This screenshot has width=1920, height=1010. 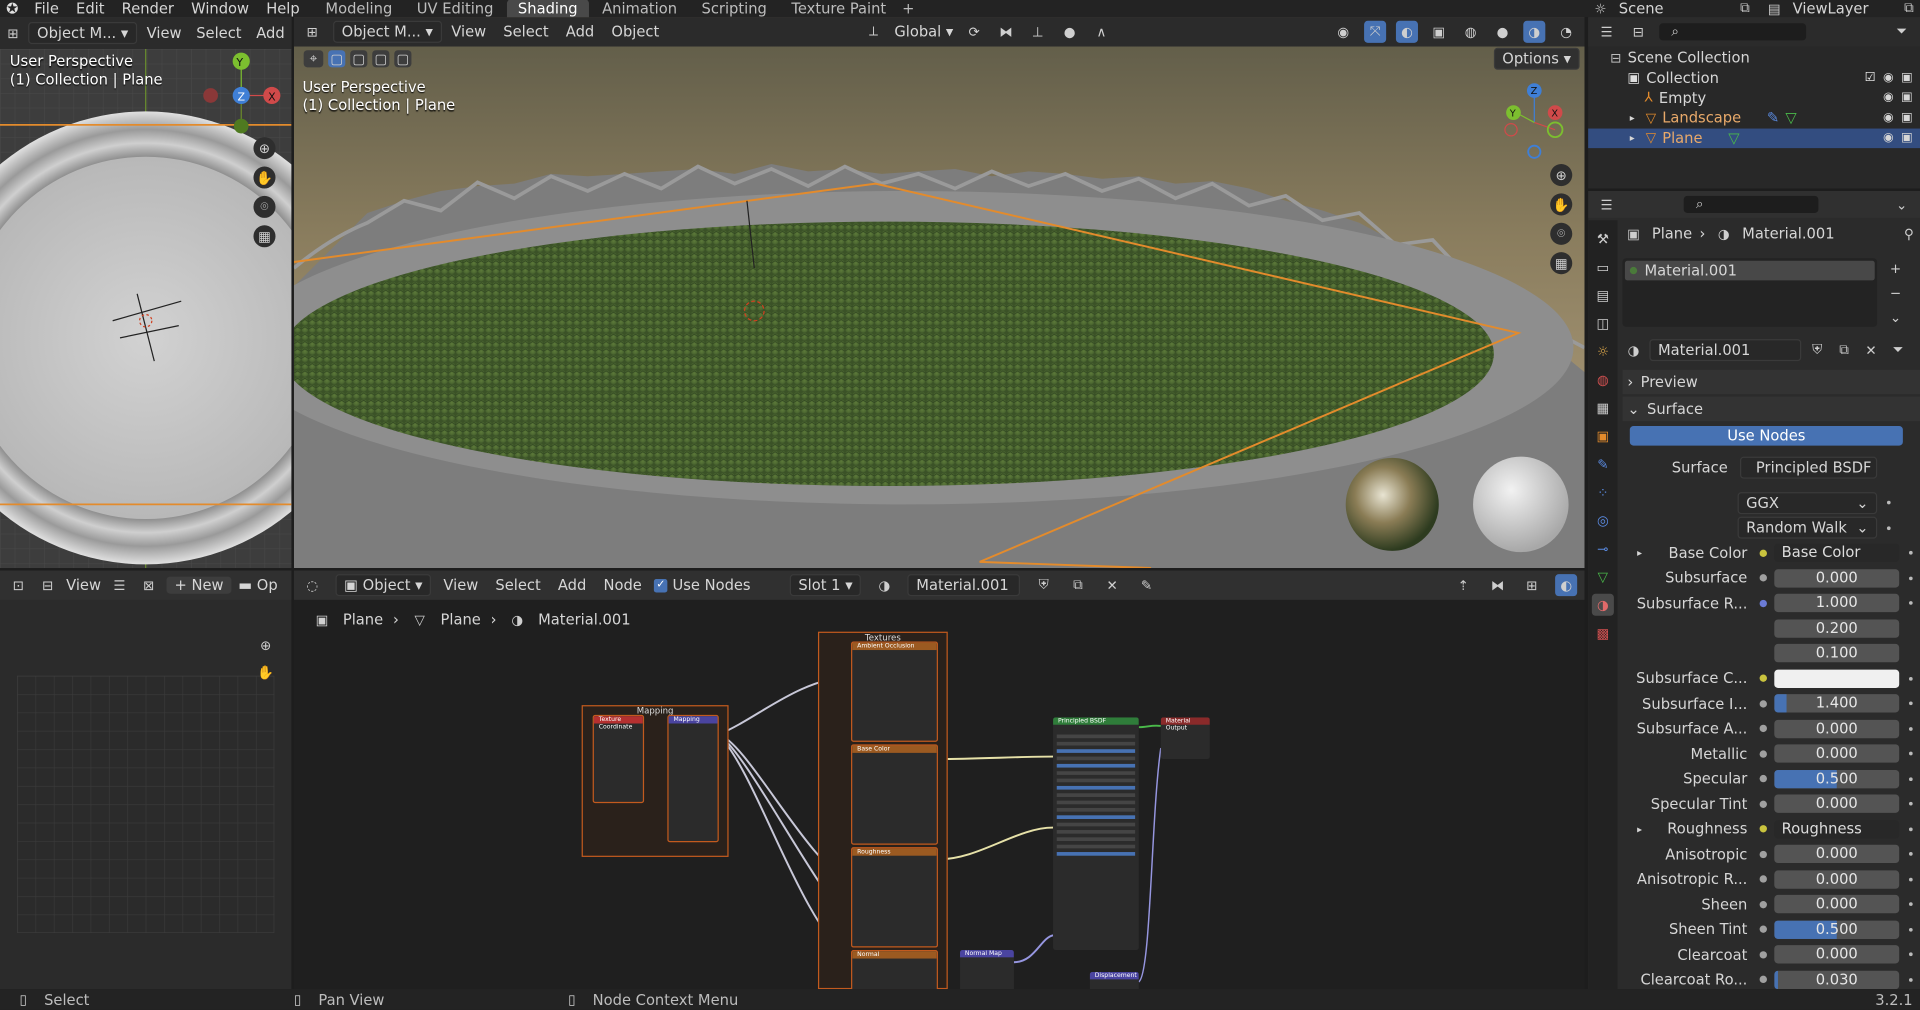 I want to click on workspace-tab-texture-paint: Texture Paint, so click(x=838, y=9).